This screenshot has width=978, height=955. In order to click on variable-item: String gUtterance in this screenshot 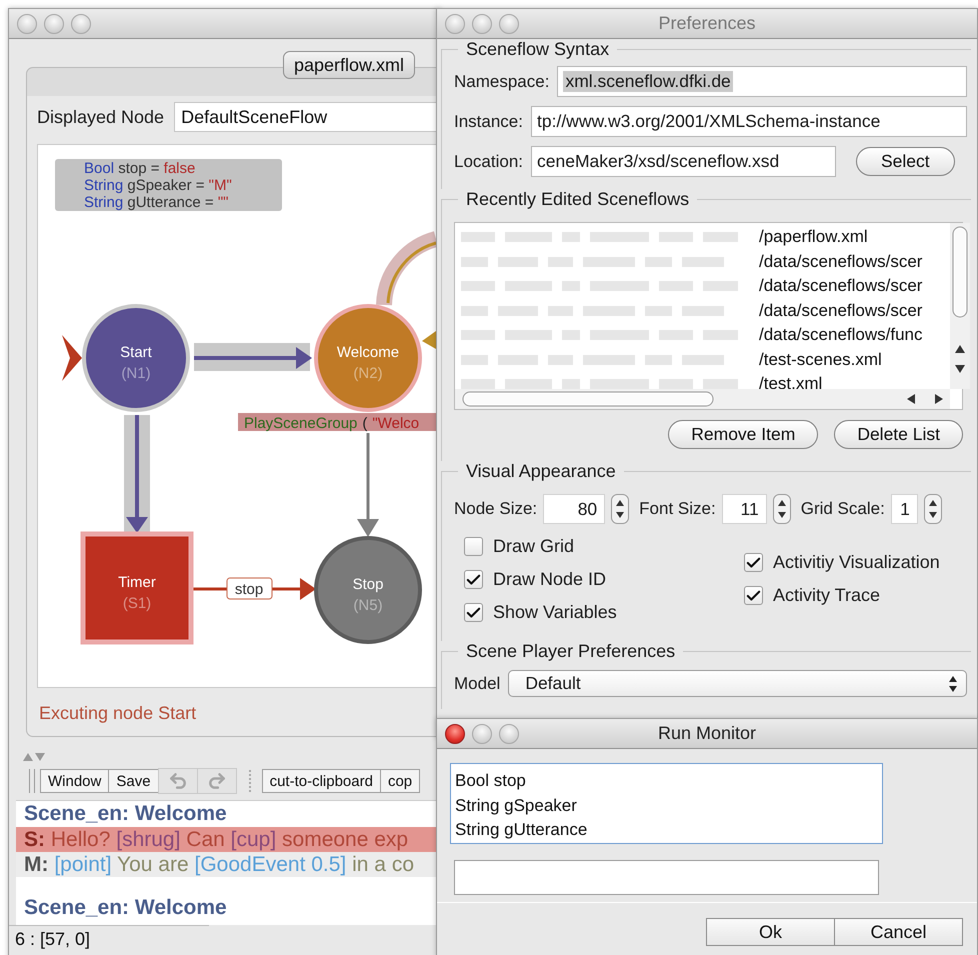, I will do `click(668, 830)`.